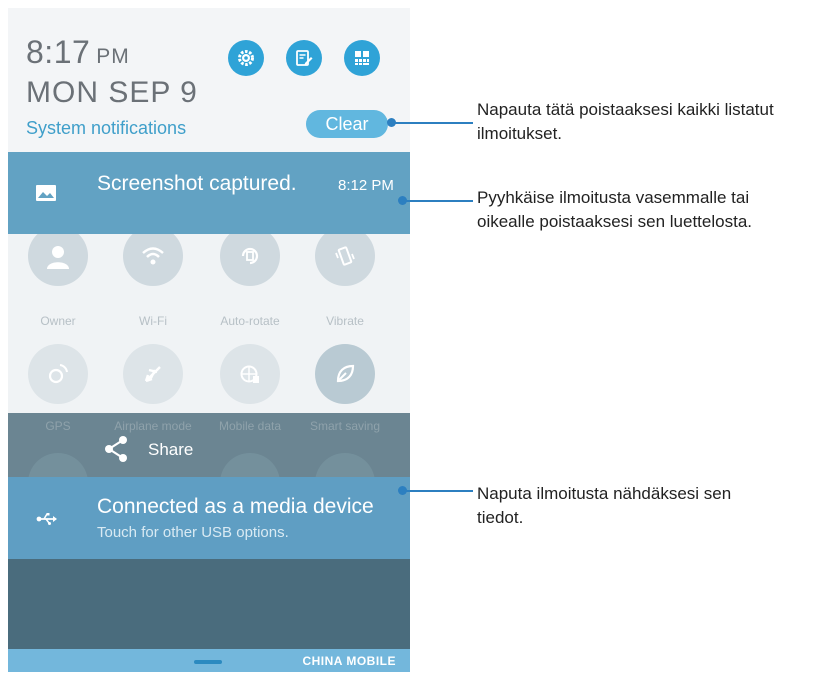 This screenshot has width=836, height=673. What do you see at coordinates (46, 519) in the screenshot?
I see `usb-icon` at bounding box center [46, 519].